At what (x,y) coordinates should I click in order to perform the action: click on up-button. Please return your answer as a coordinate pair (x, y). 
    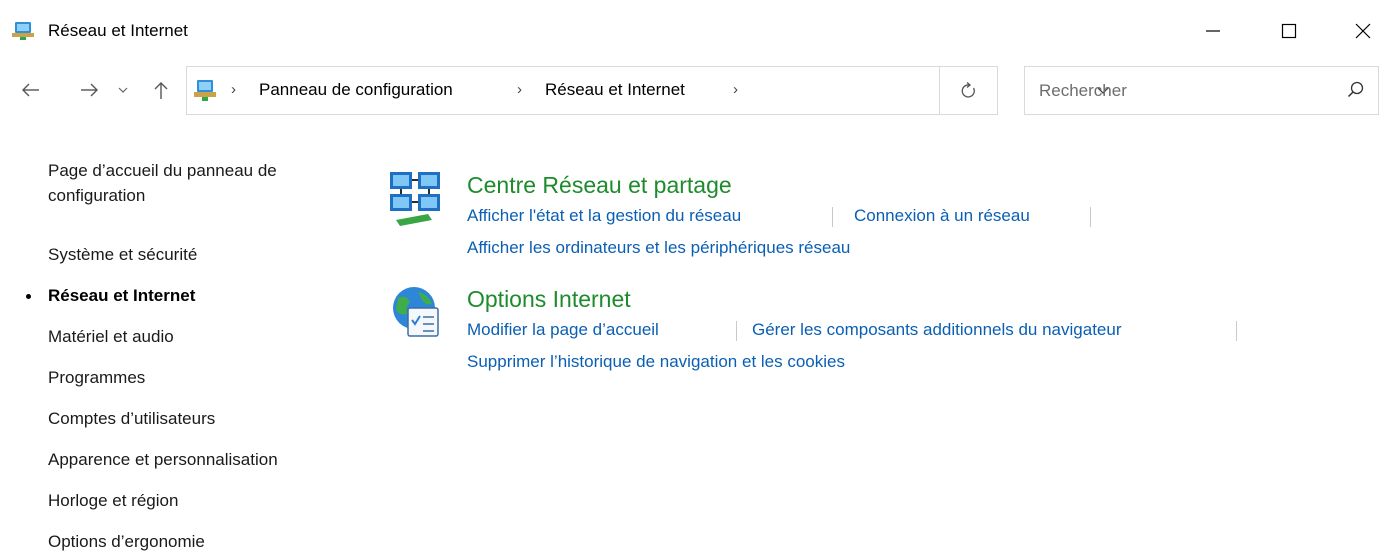
    Looking at the image, I should click on (161, 90).